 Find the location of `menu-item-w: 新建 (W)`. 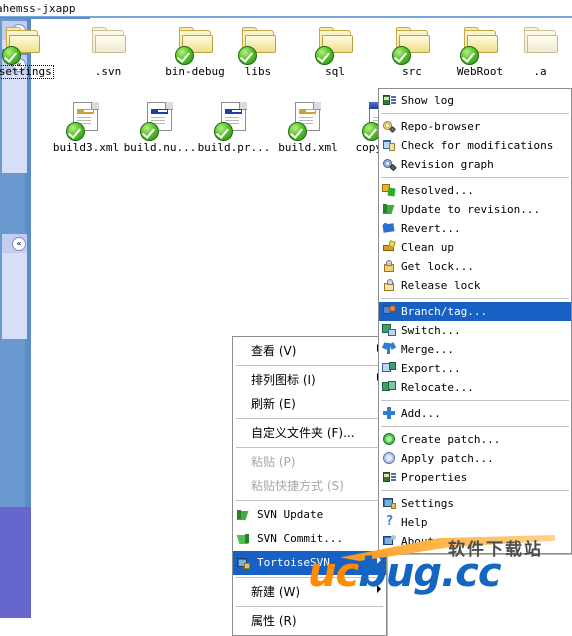

menu-item-w: 新建 (W) is located at coordinates (309, 592).